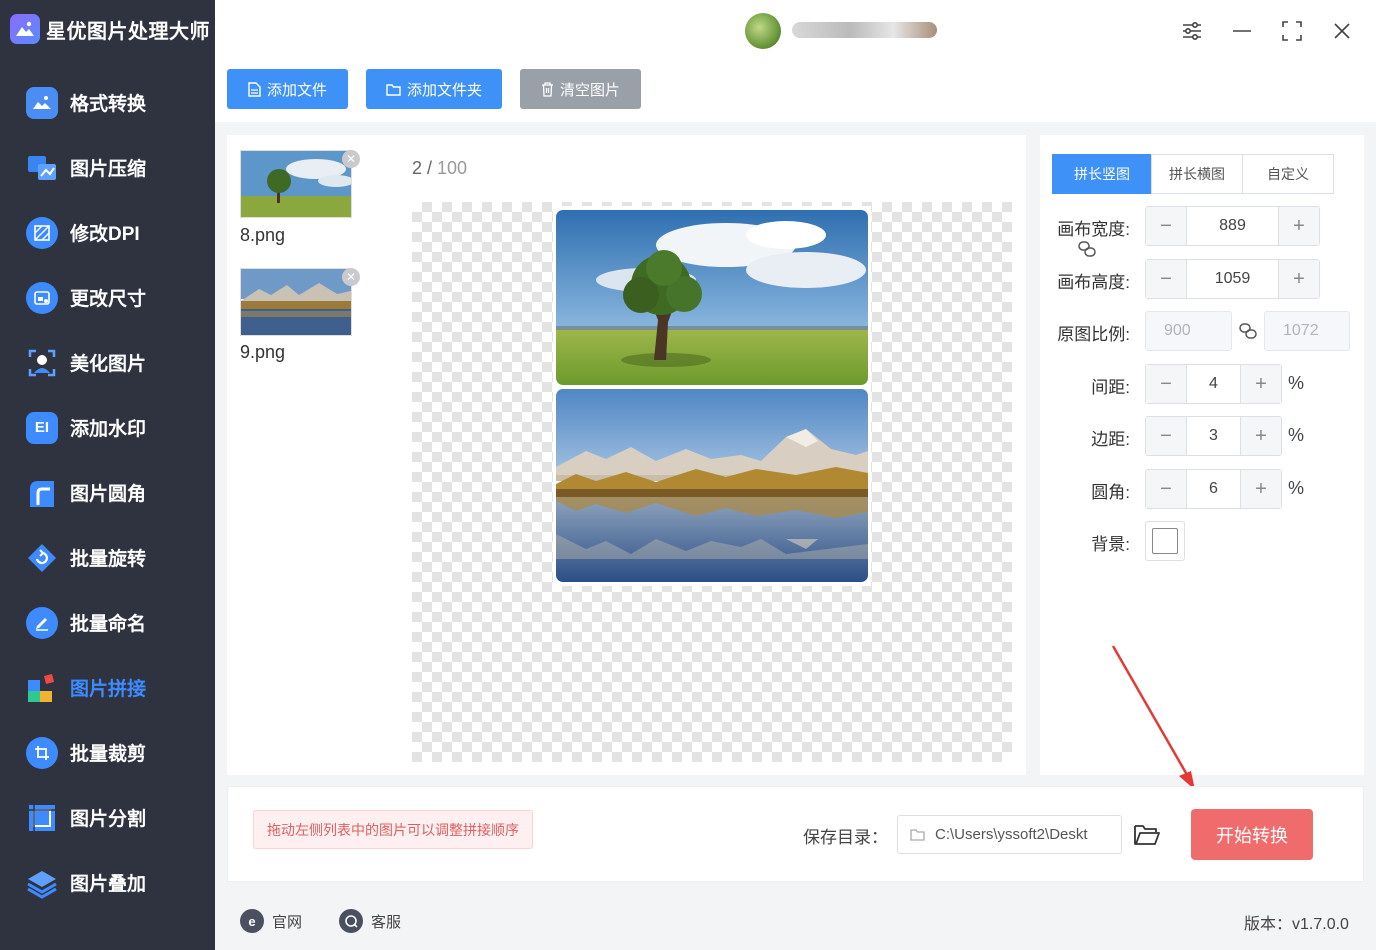 The image size is (1376, 950). I want to click on trash-icon, so click(547, 89).